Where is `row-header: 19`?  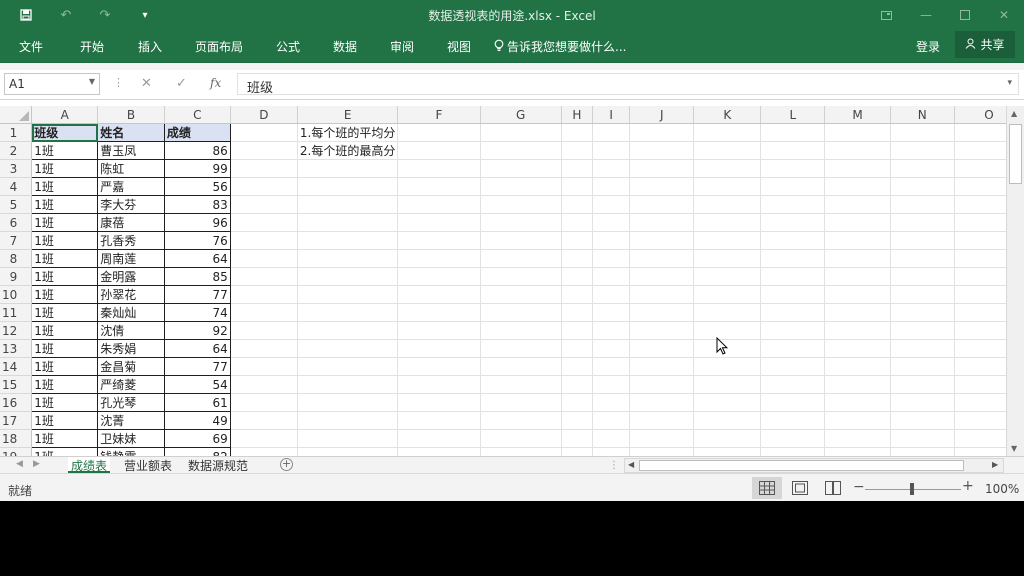 row-header: 19 is located at coordinates (16, 451).